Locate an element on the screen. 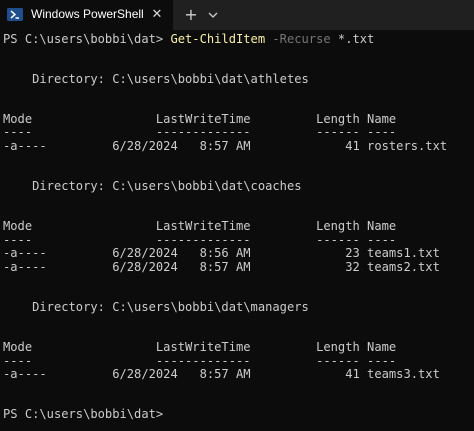  tab-title: Windows PowerShell is located at coordinates (87, 14).